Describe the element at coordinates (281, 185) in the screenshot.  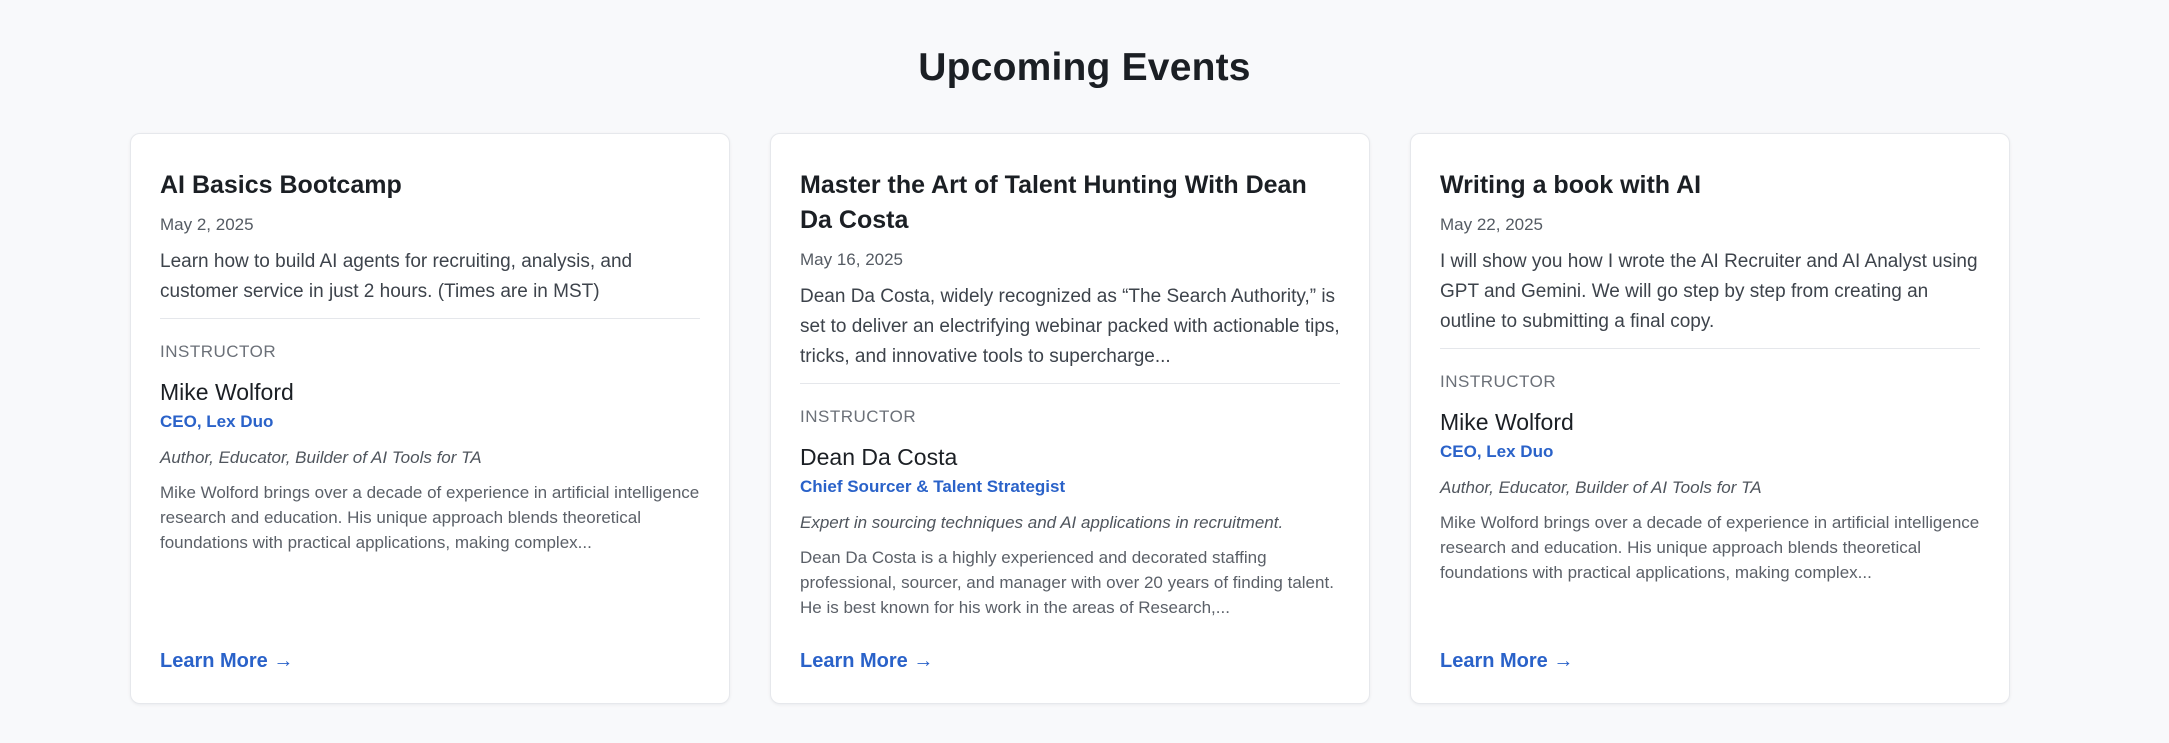
I see `event-title: AI Basics Bootcamp` at that location.